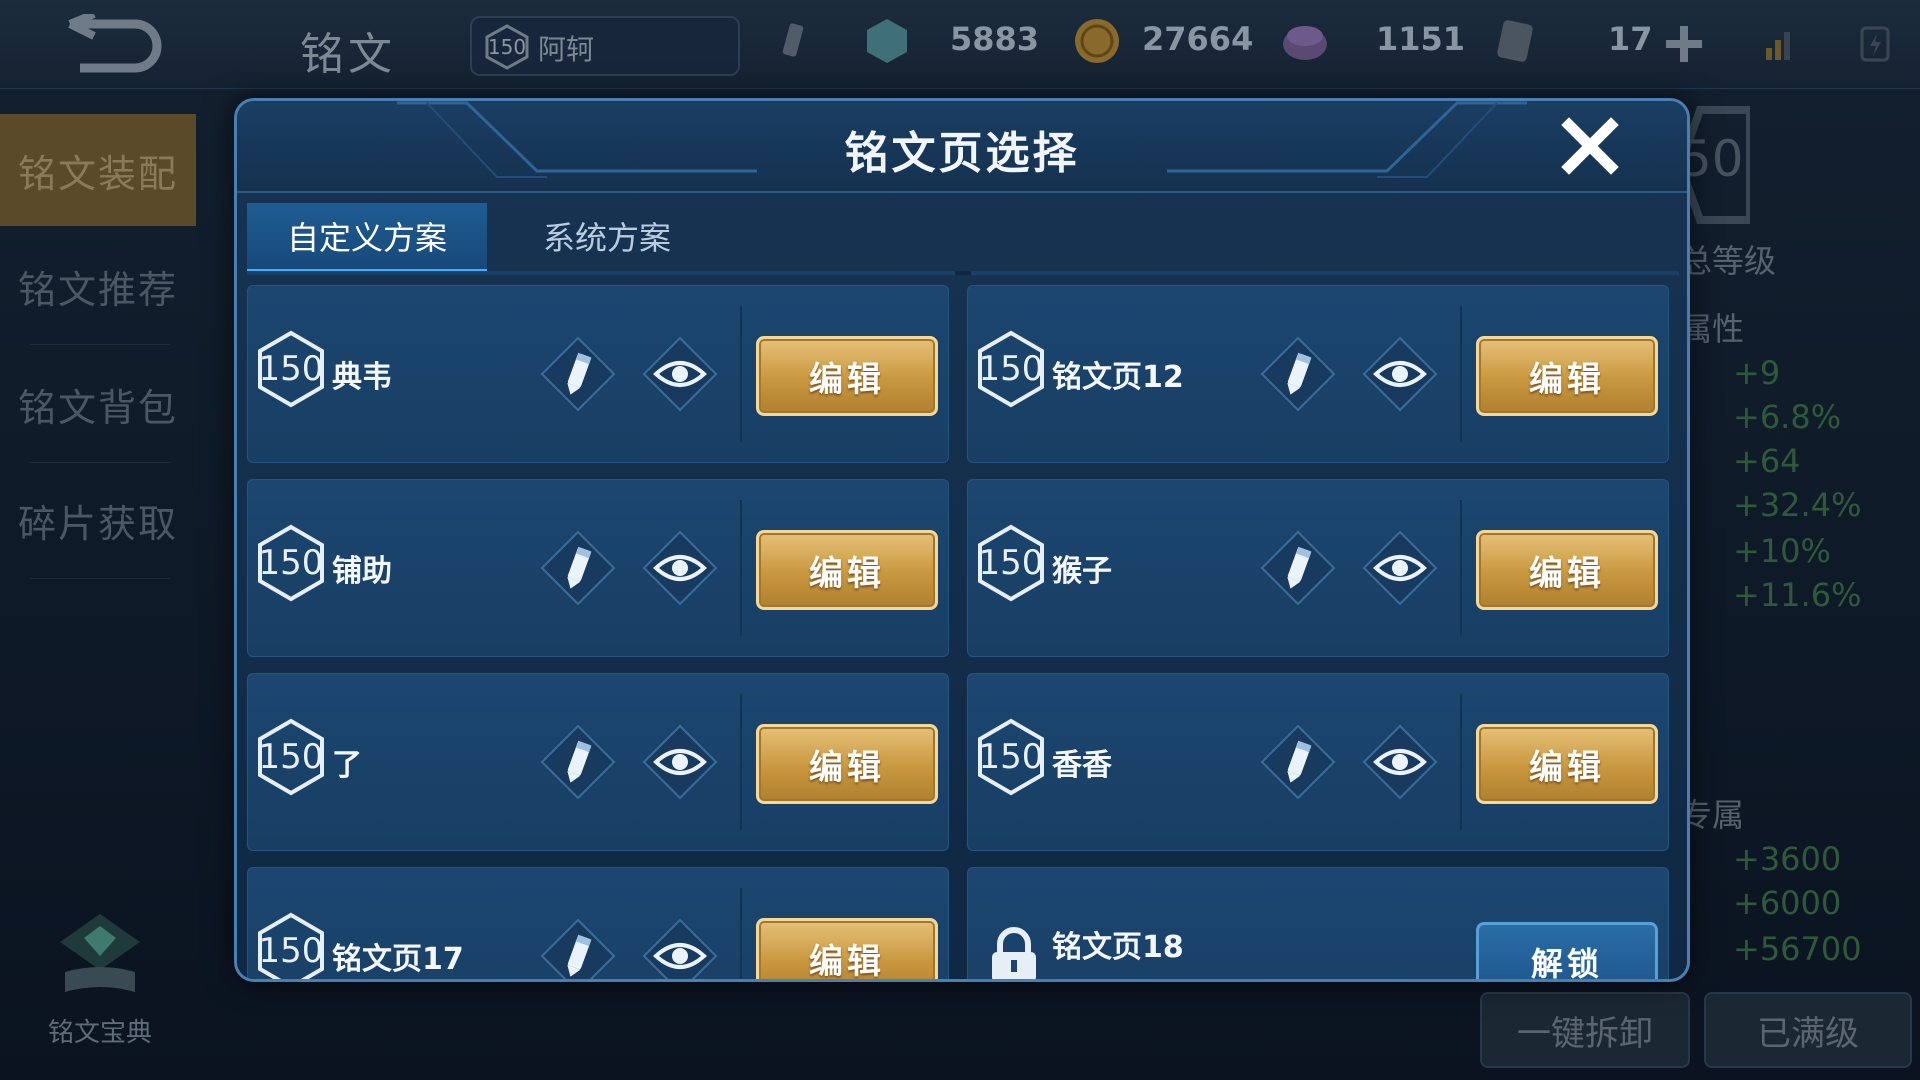  Describe the element at coordinates (398, 959) in the screenshot. I see `rune-page-name: 铭文页17` at that location.